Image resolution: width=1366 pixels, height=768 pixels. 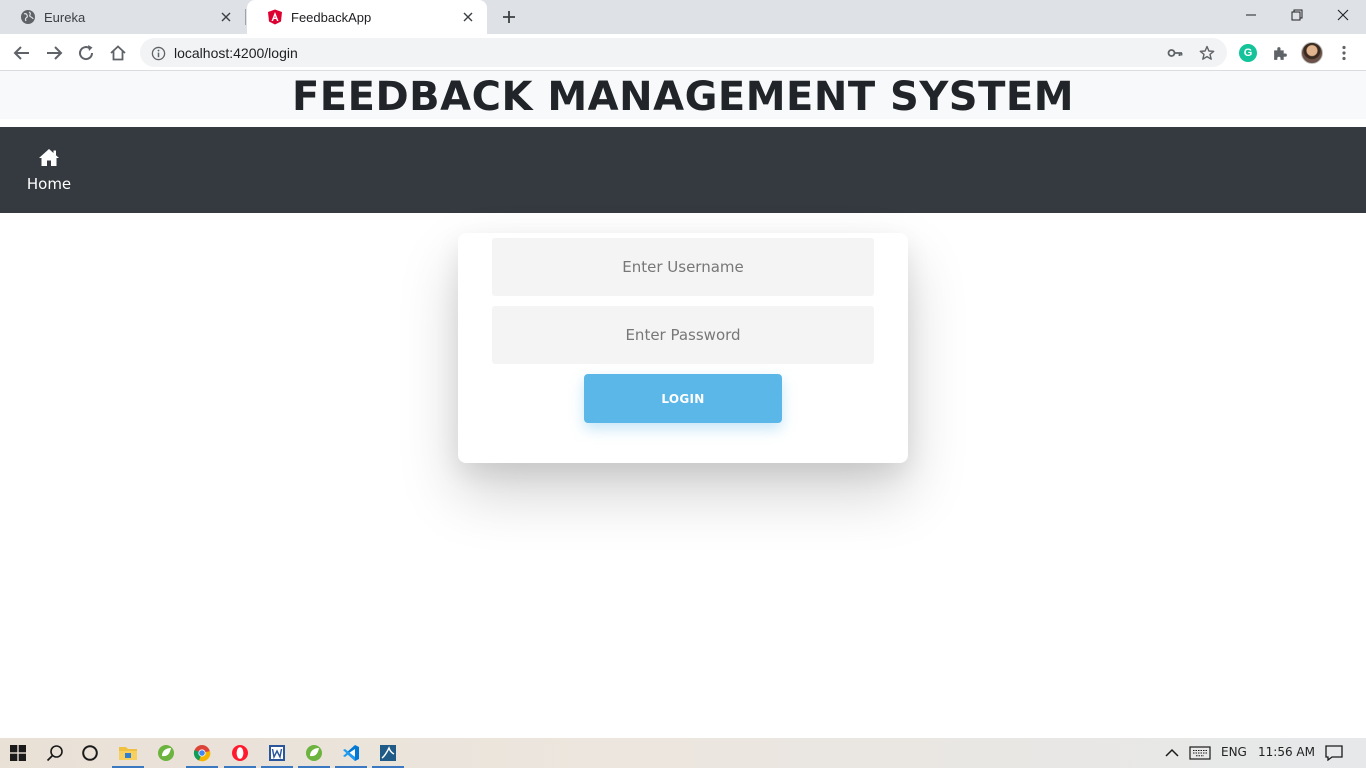 I want to click on minimize-window-button, so click(x=1251, y=15).